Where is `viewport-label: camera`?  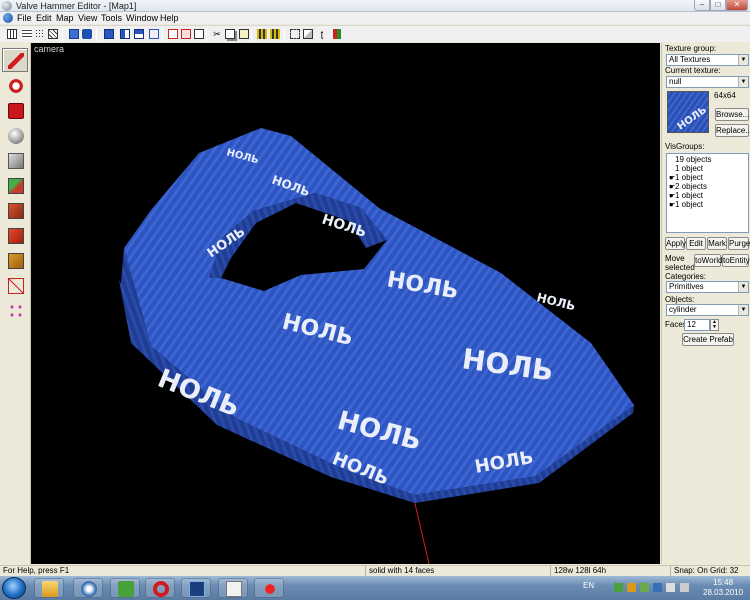
viewport-label: camera is located at coordinates (49, 49).